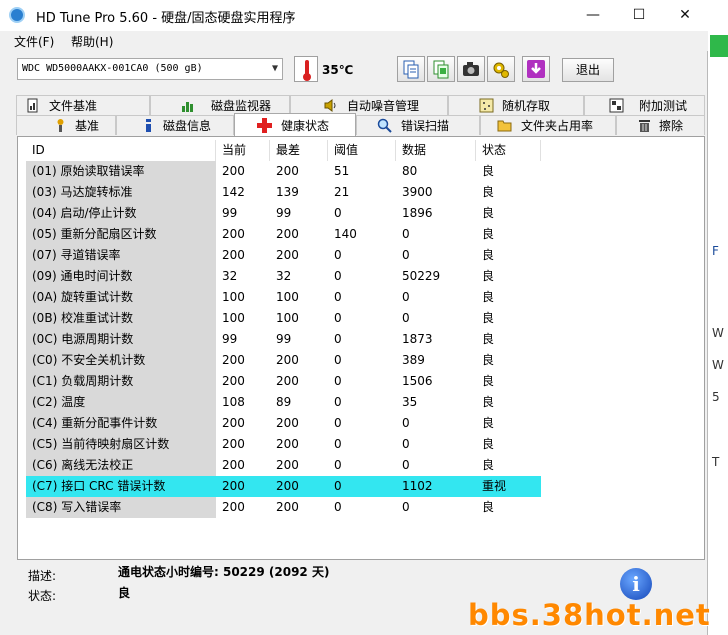 Image resolution: width=728 pixels, height=635 pixels. What do you see at coordinates (548, 125) in the screenshot?
I see `tab-folder-usage: 文件夹占用率` at bounding box center [548, 125].